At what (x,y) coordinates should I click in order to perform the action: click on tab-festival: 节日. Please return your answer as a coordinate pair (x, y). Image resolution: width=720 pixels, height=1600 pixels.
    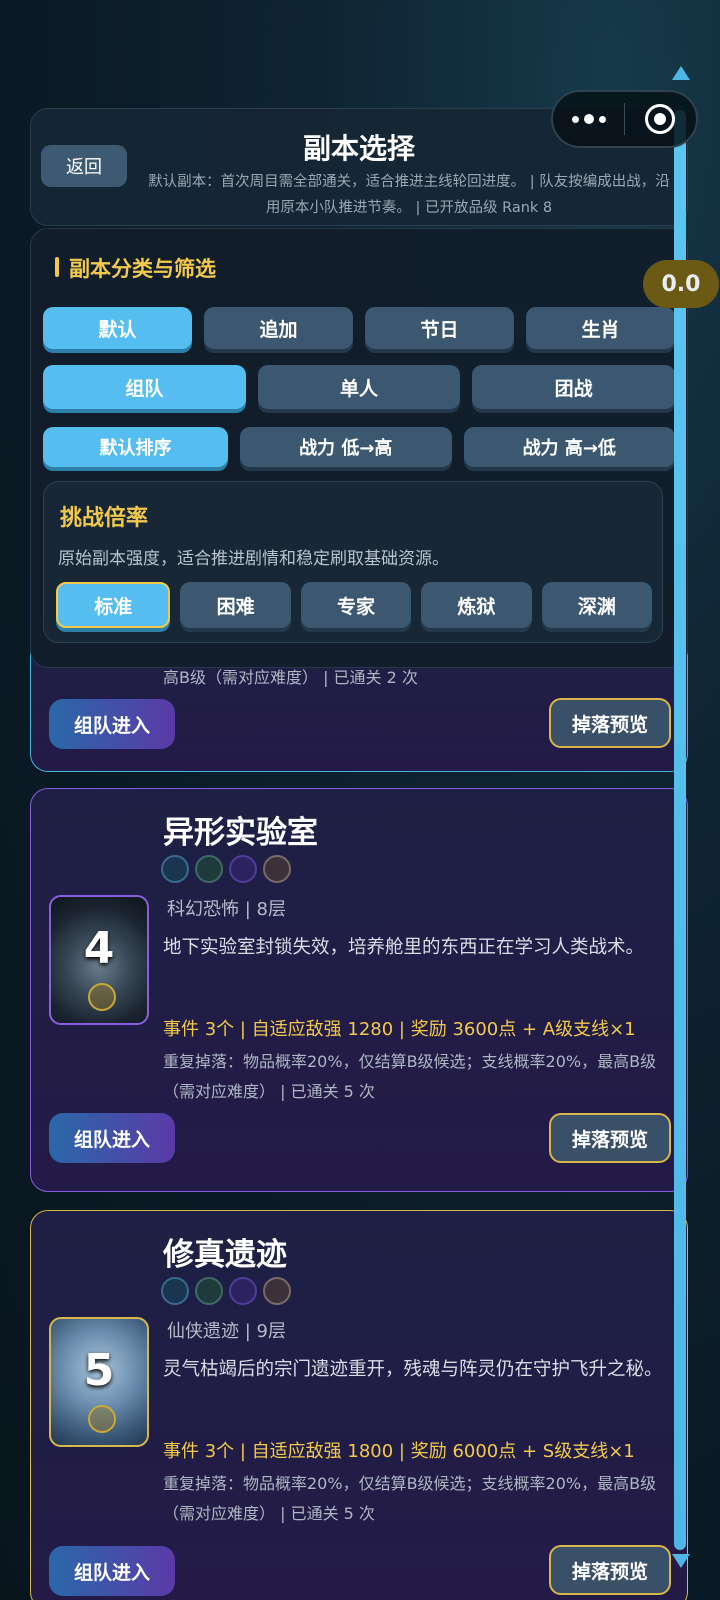
    Looking at the image, I should click on (439, 328).